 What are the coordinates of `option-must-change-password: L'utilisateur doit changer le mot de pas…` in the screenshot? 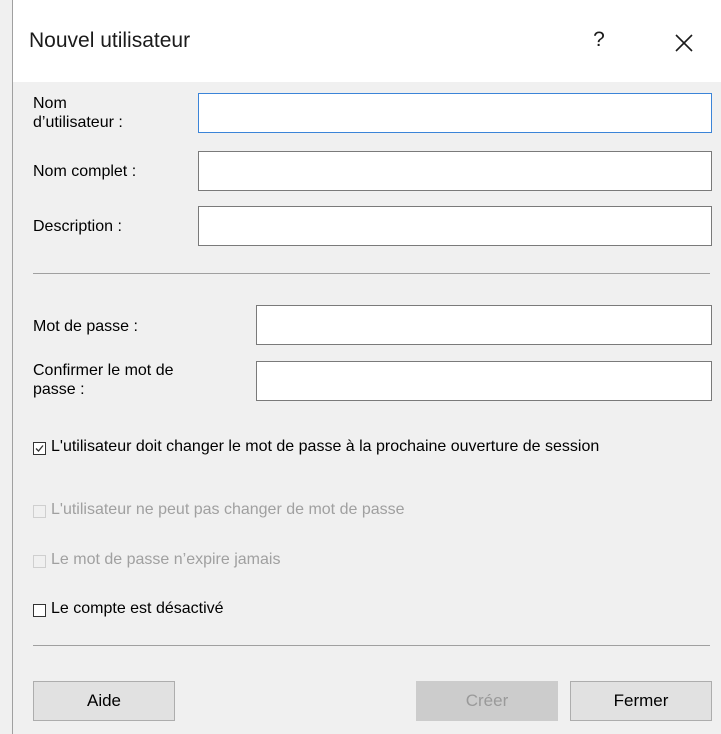 It's located at (363, 447).